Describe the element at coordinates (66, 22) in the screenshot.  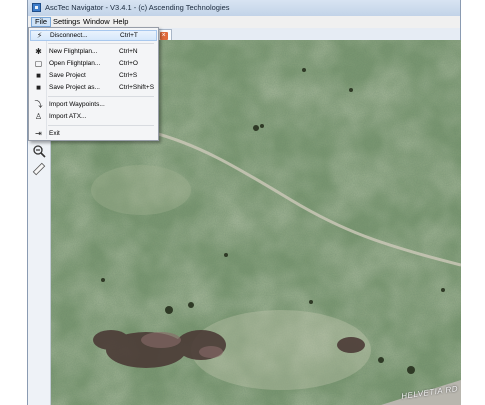
I see `menu-settings: Settings` at that location.